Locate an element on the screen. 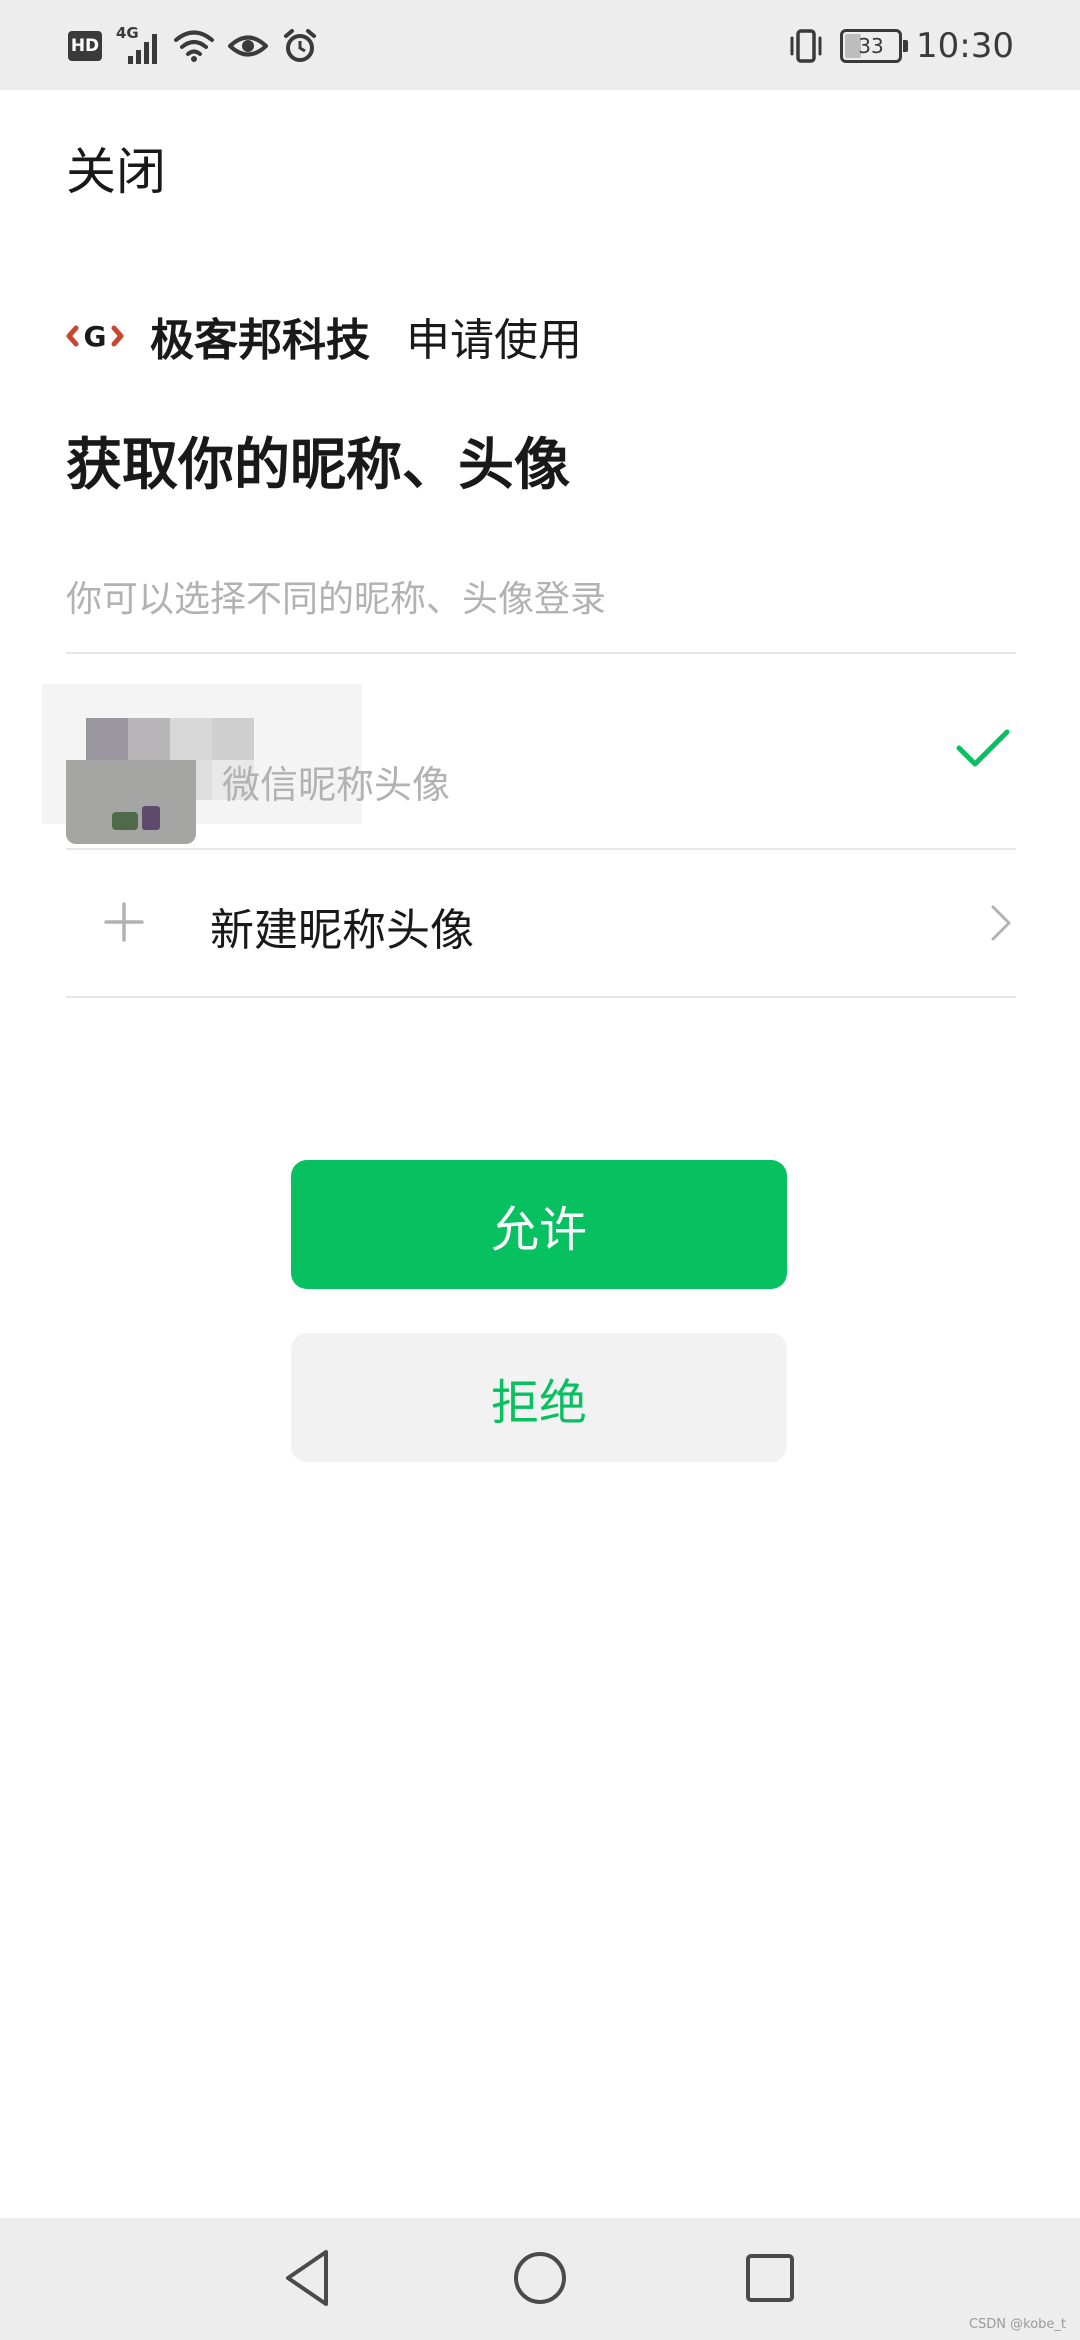  watermark: CSDN @kobe_t is located at coordinates (1017, 2324).